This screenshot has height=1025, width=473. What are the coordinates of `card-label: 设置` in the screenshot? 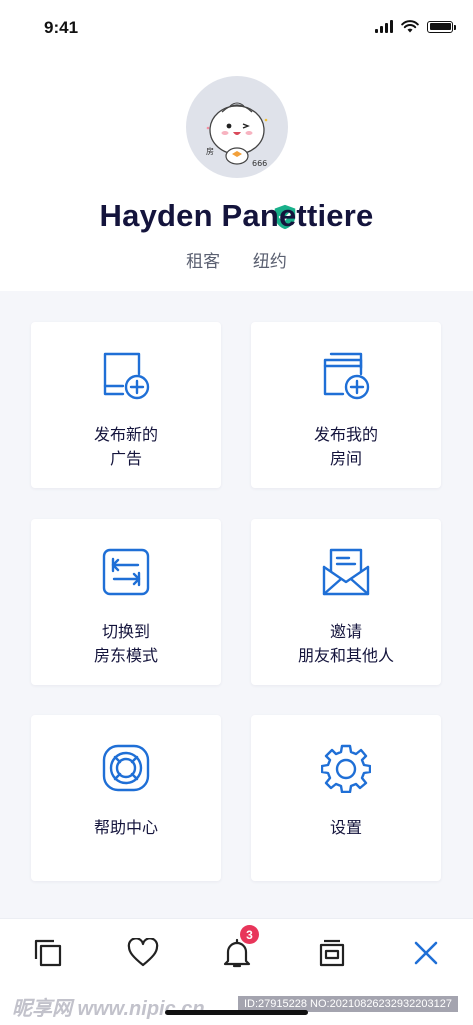 It's located at (345, 828).